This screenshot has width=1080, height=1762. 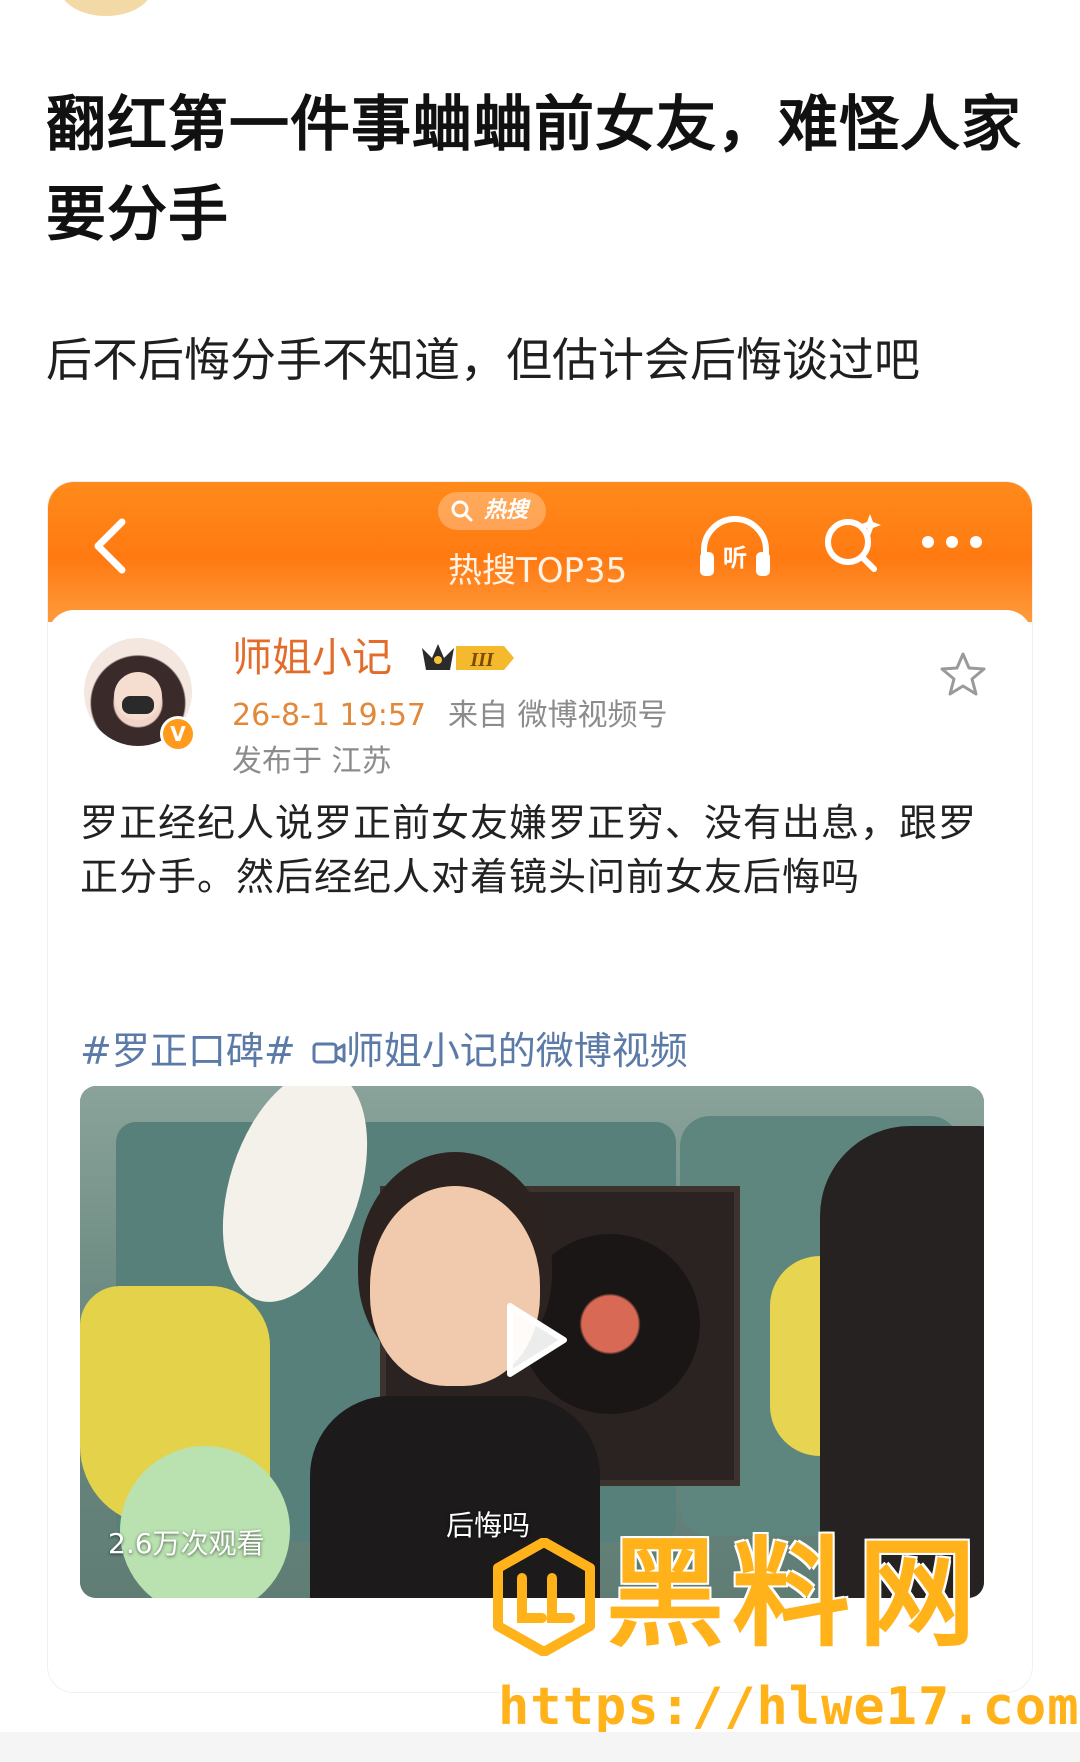 What do you see at coordinates (312, 761) in the screenshot?
I see `post-location: 发布于 江苏` at bounding box center [312, 761].